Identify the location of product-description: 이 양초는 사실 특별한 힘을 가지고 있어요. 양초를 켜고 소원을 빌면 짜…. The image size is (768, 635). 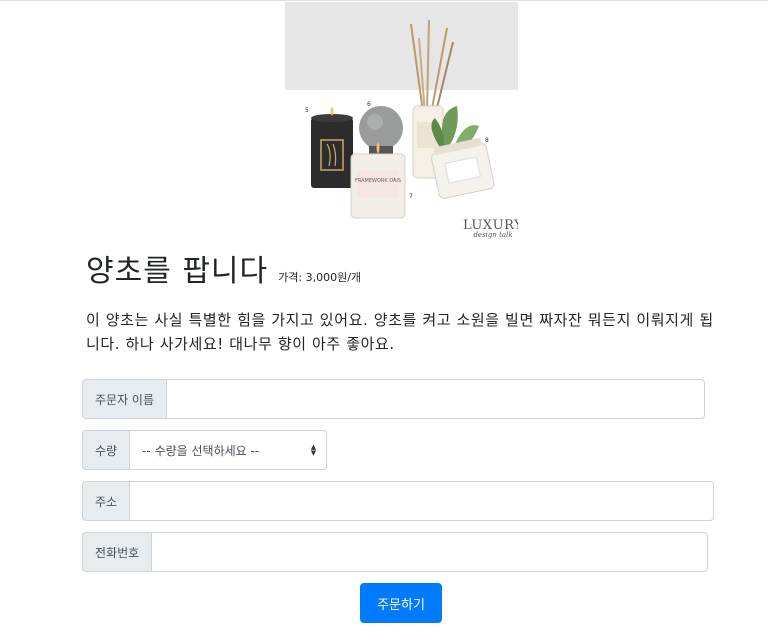
(400, 332).